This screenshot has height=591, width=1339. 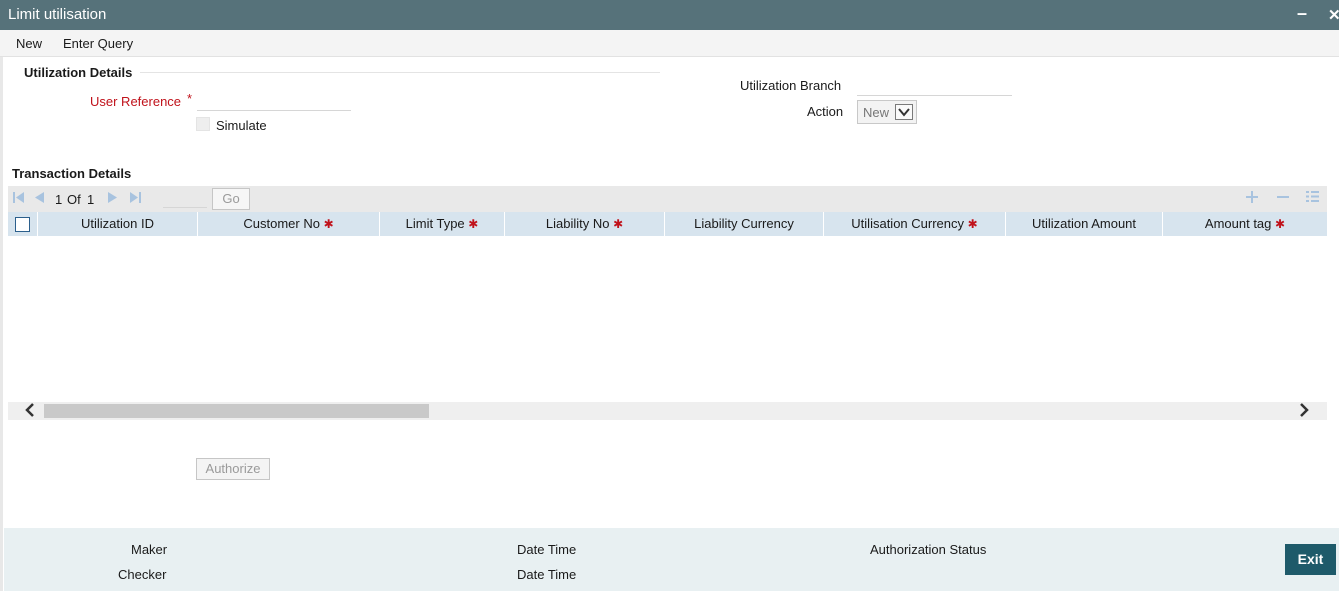 I want to click on column-header: Utilization ID, so click(x=118, y=224).